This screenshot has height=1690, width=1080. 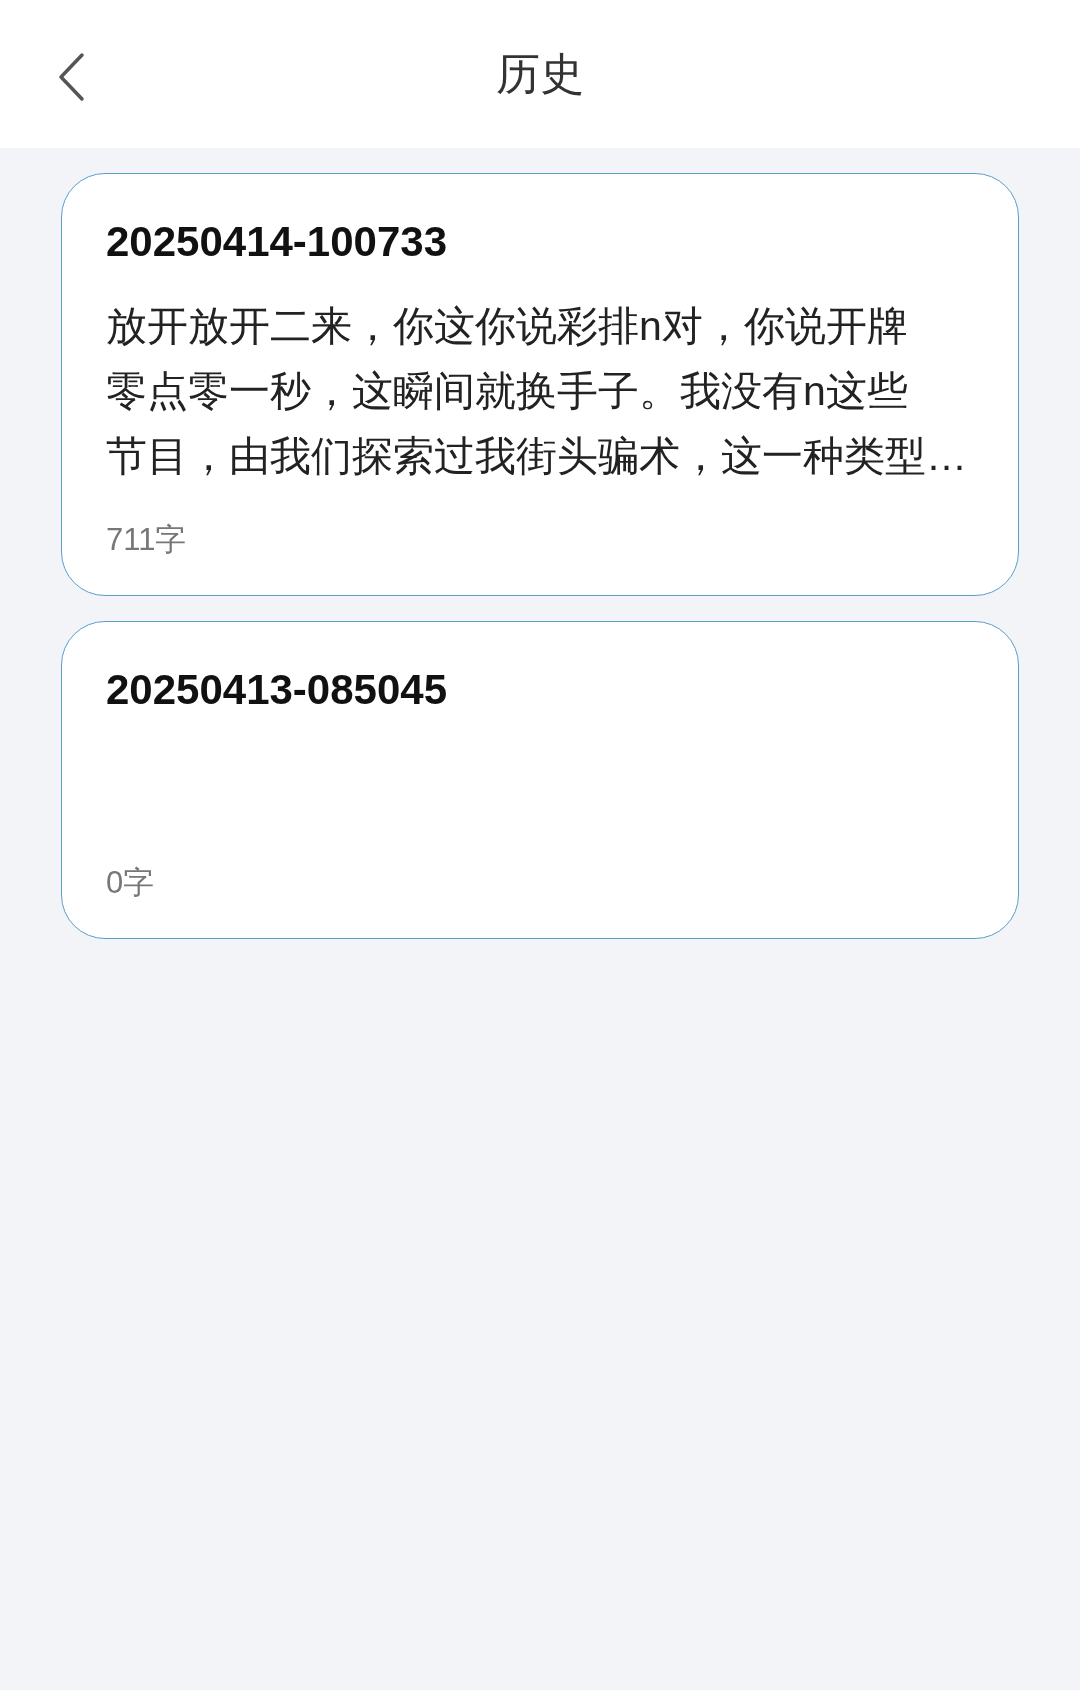 What do you see at coordinates (130, 883) in the screenshot?
I see `word-count: 0字` at bounding box center [130, 883].